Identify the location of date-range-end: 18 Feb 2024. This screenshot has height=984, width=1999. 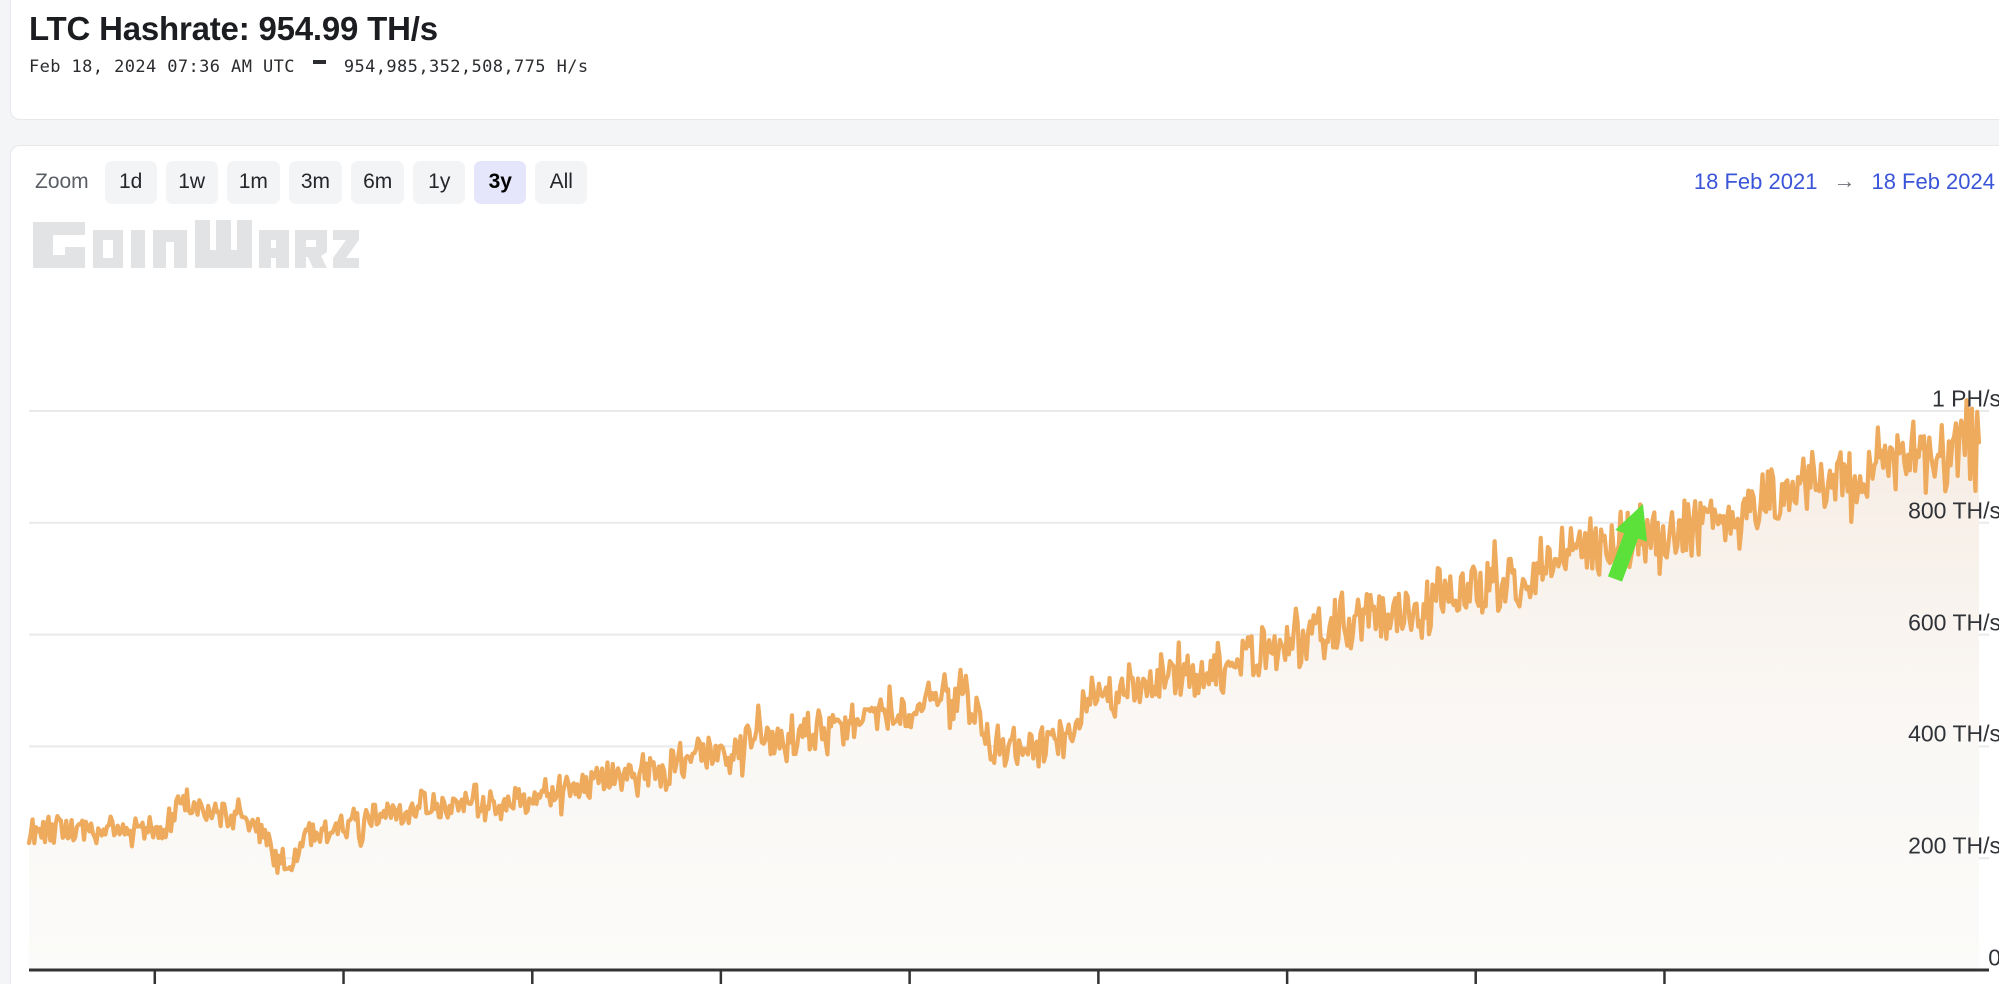
(1933, 182).